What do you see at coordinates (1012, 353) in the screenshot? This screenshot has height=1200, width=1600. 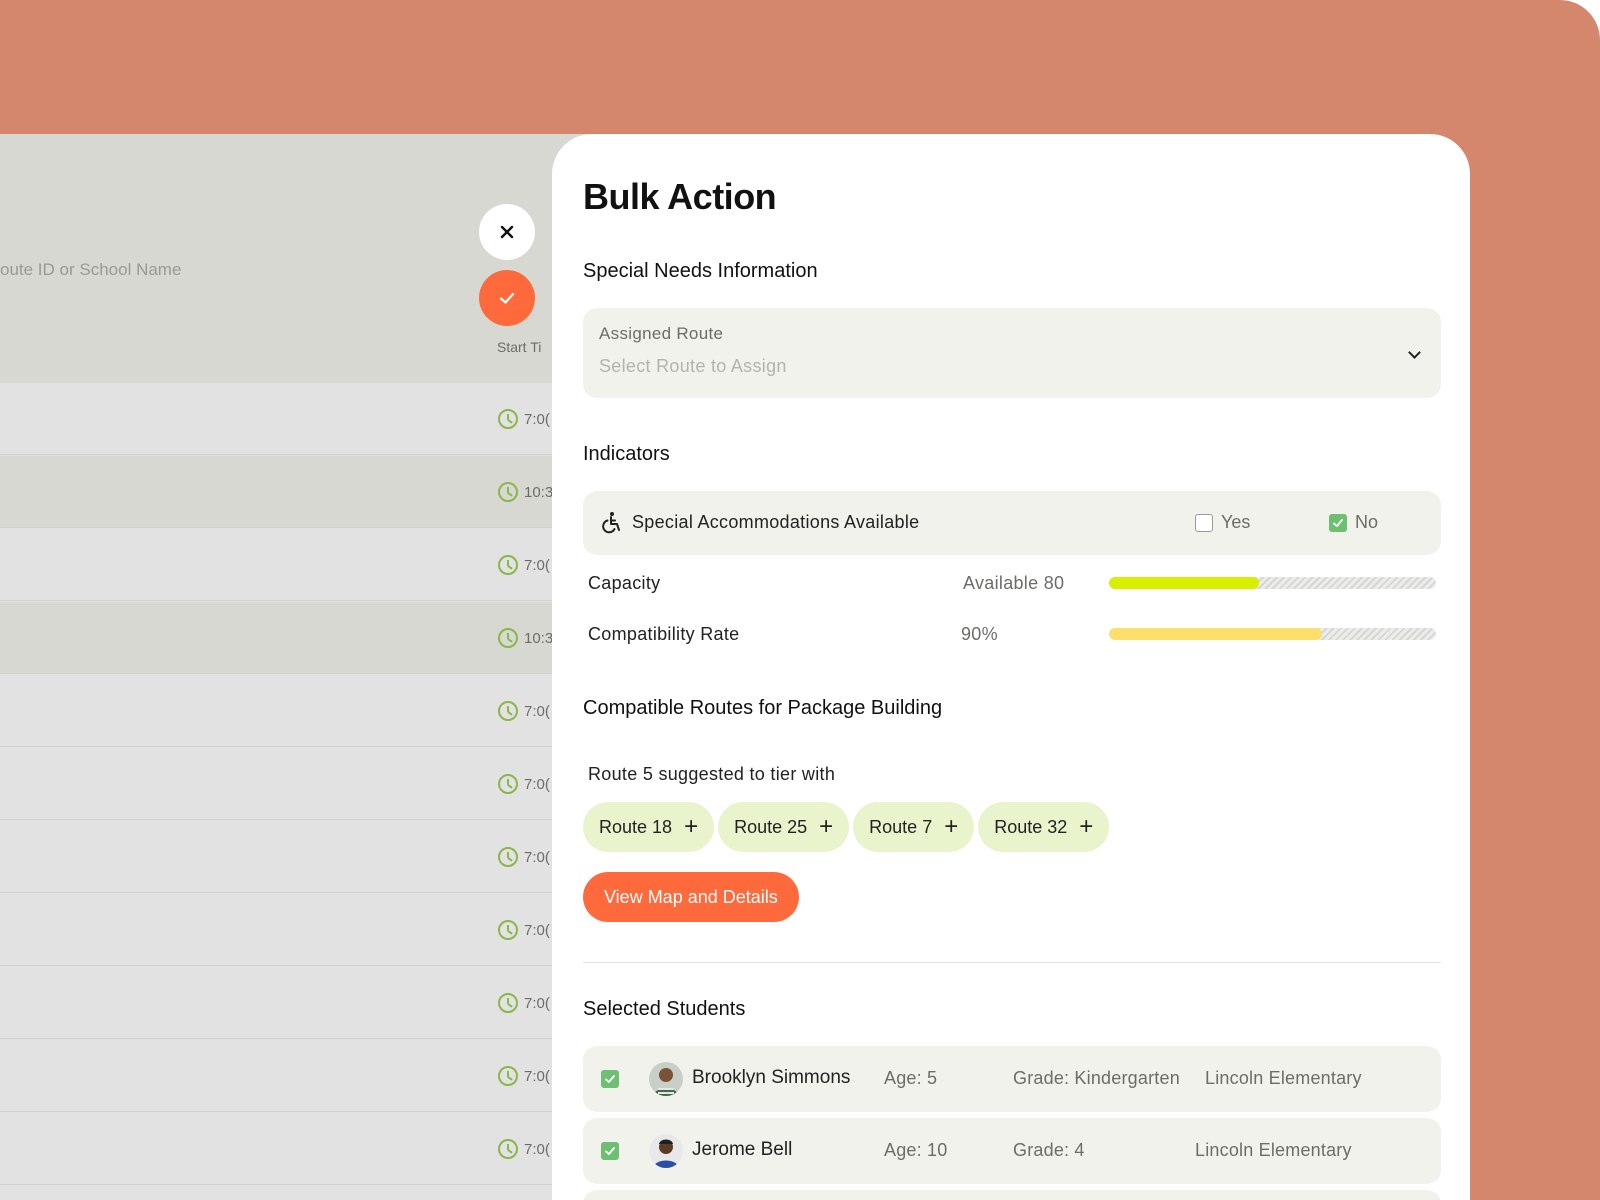 I see `assigned-route-select: Assigned Route Select Route to Assign` at bounding box center [1012, 353].